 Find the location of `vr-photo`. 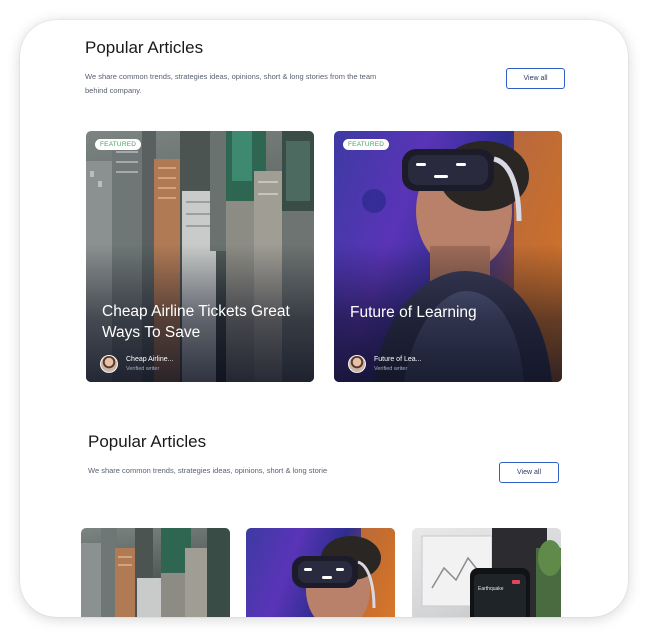

vr-photo is located at coordinates (343, 572).